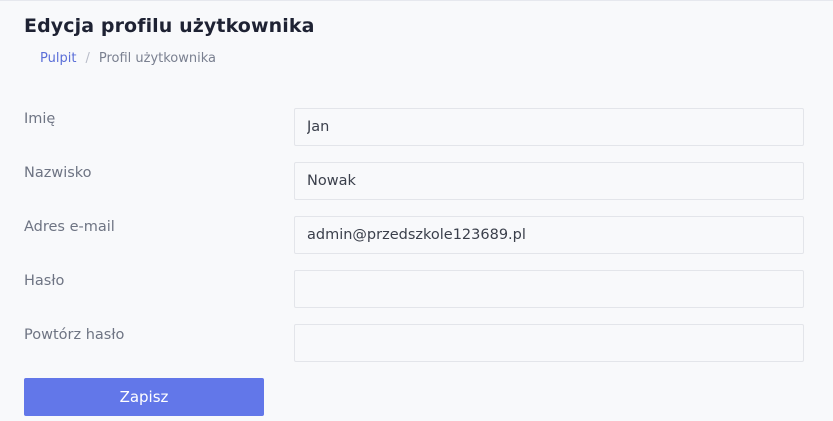 The width and height of the screenshot is (833, 421). I want to click on breadcrumb: Pulpit / Profil użytkownika, so click(128, 58).